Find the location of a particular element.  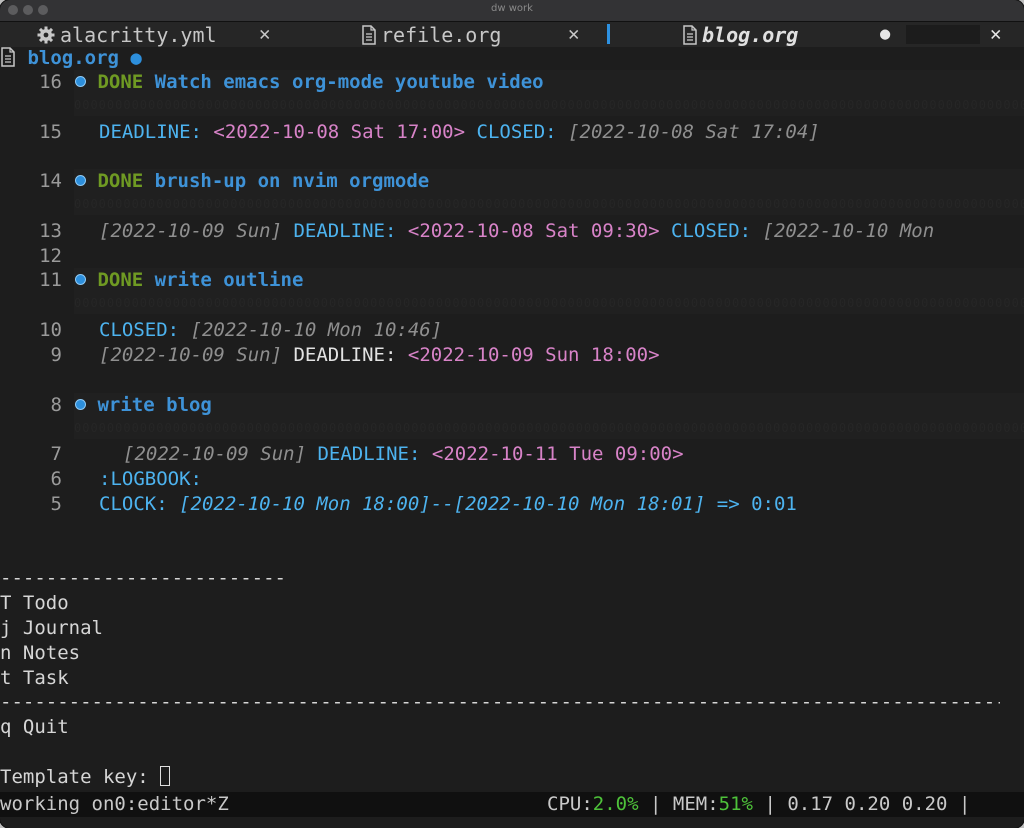

load-average: 0.17 0.20 0.20 is located at coordinates (867, 804).